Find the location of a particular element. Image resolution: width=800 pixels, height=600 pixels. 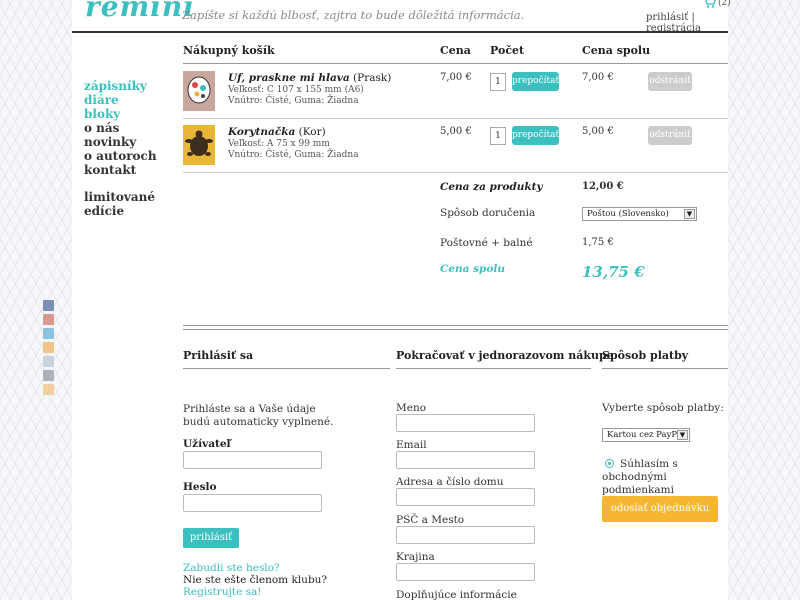

zip-city-input is located at coordinates (465, 535).